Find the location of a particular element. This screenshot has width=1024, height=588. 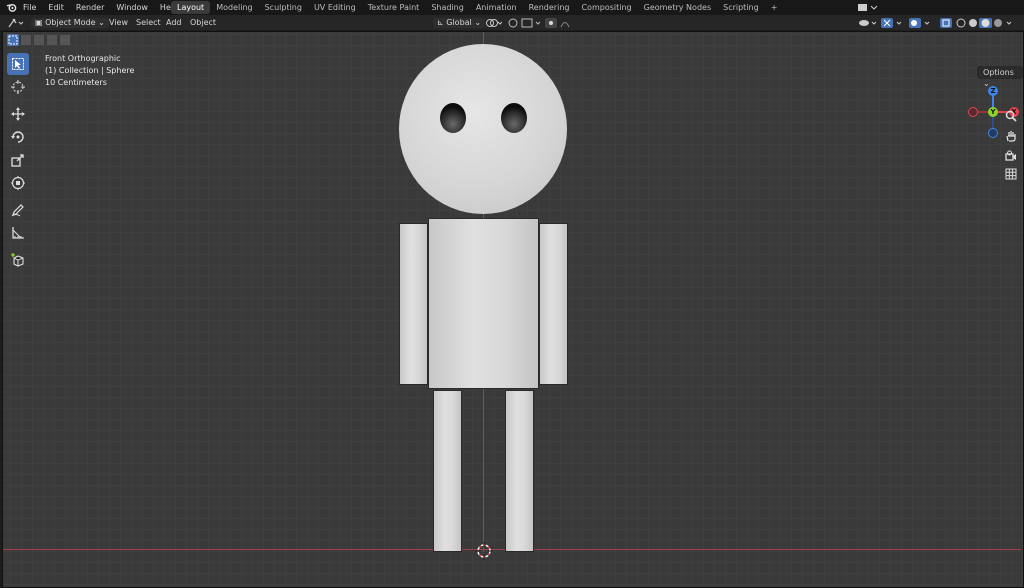

tab-modeling: Modeling is located at coordinates (234, 7).